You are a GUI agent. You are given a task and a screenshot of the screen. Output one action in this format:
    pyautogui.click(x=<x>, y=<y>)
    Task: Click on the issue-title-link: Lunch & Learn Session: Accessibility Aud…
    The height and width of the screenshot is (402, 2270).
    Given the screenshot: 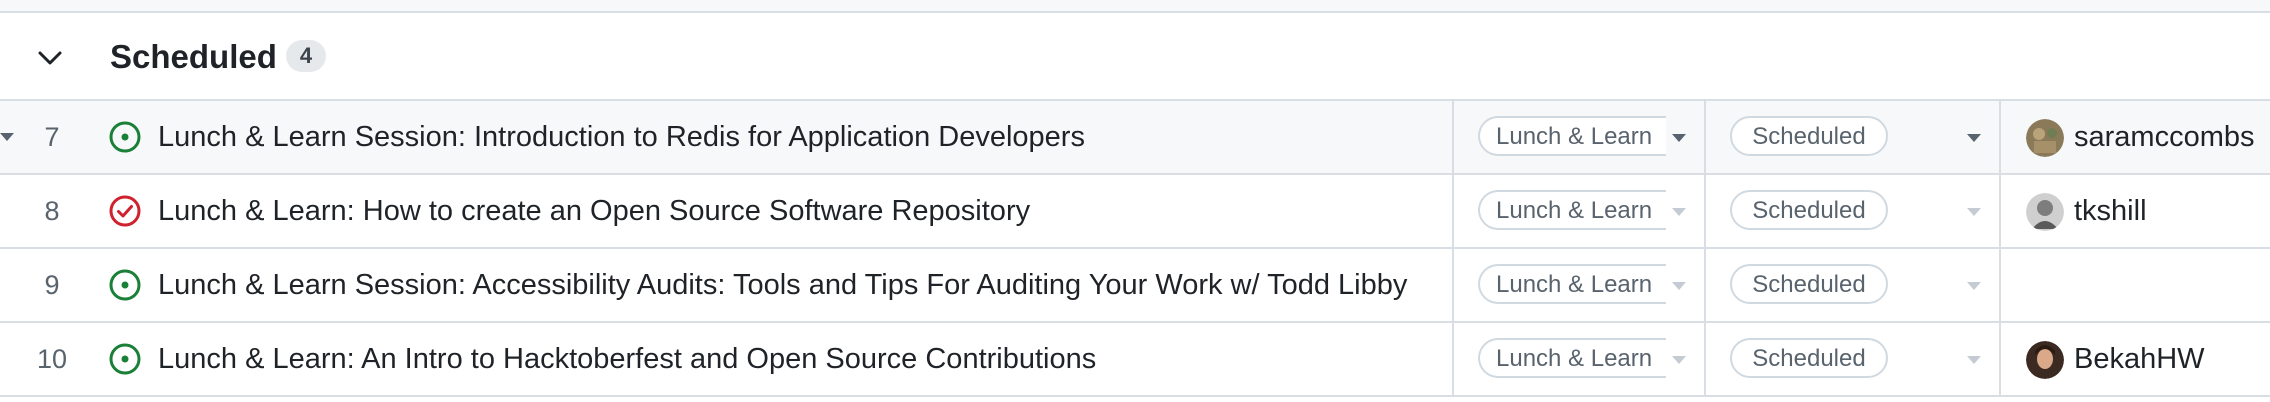 What is the action you would take?
    pyautogui.click(x=782, y=285)
    